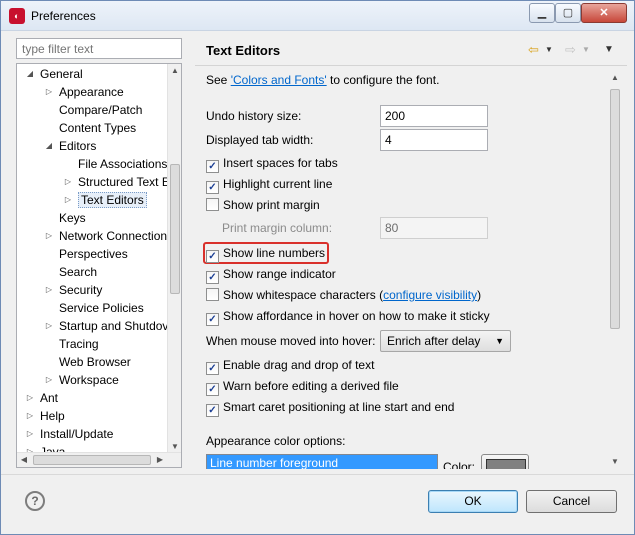  Describe the element at coordinates (615, 209) in the screenshot. I see `page-vscroll-thumb` at that location.